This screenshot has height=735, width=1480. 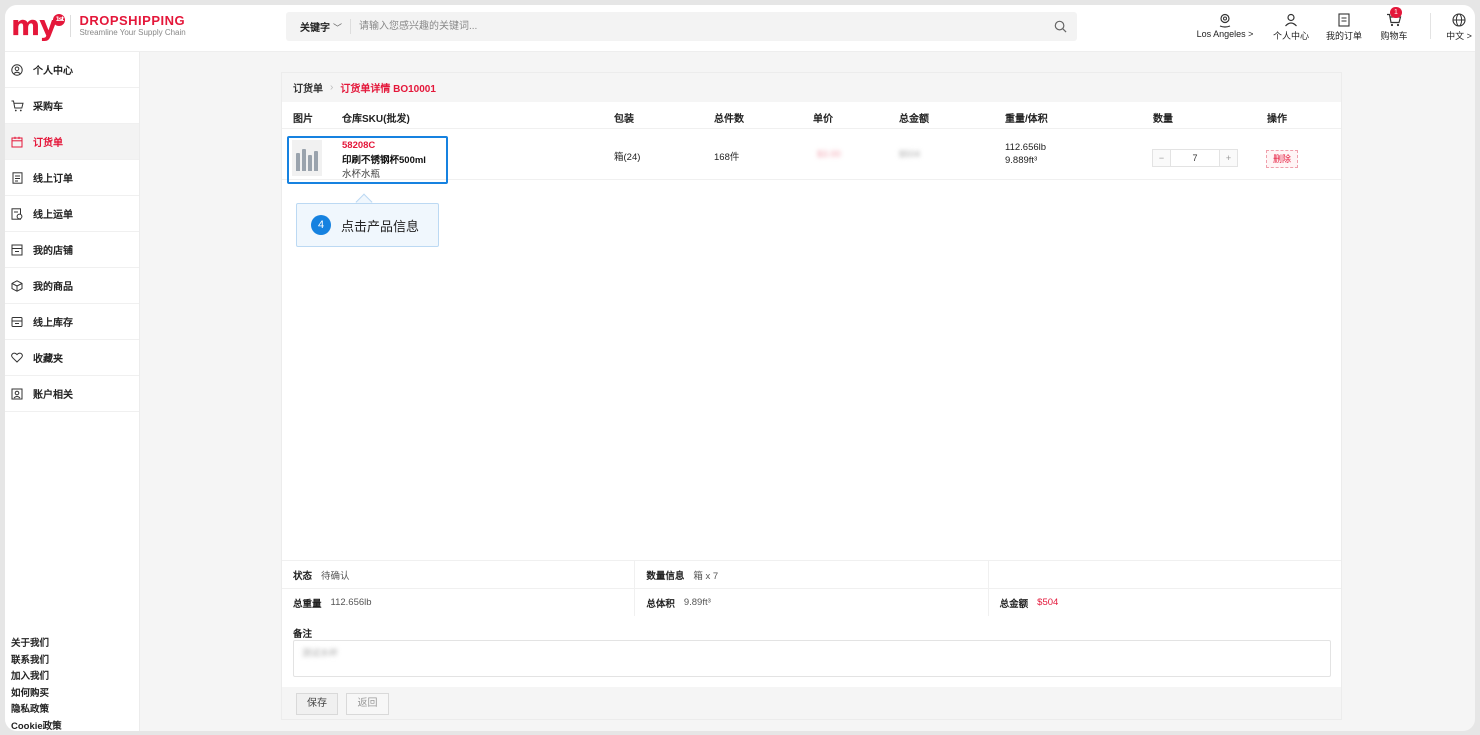 What do you see at coordinates (307, 604) in the screenshot?
I see `total-weight-label: 总重量` at bounding box center [307, 604].